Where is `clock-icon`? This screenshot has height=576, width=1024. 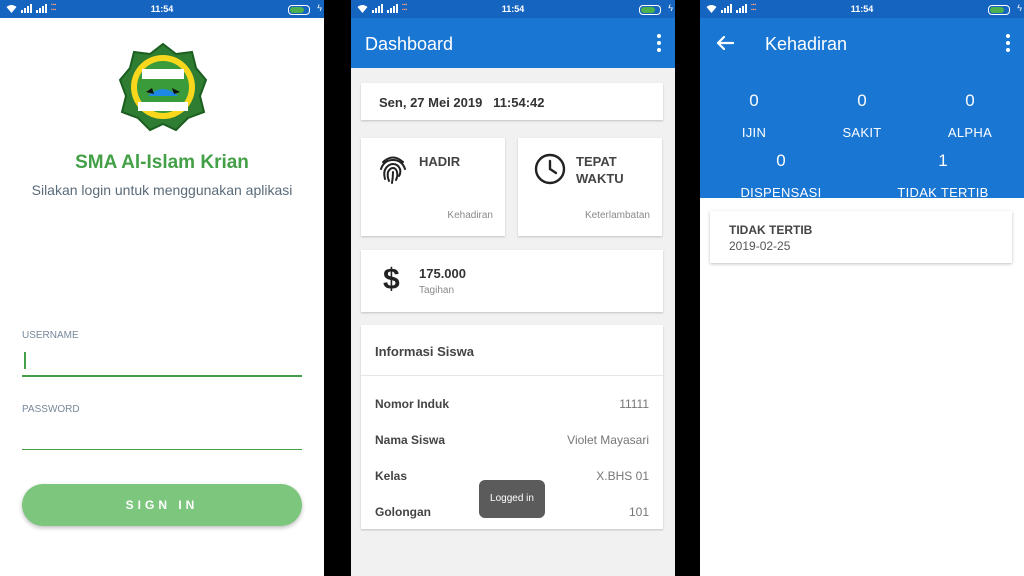 clock-icon is located at coordinates (550, 169).